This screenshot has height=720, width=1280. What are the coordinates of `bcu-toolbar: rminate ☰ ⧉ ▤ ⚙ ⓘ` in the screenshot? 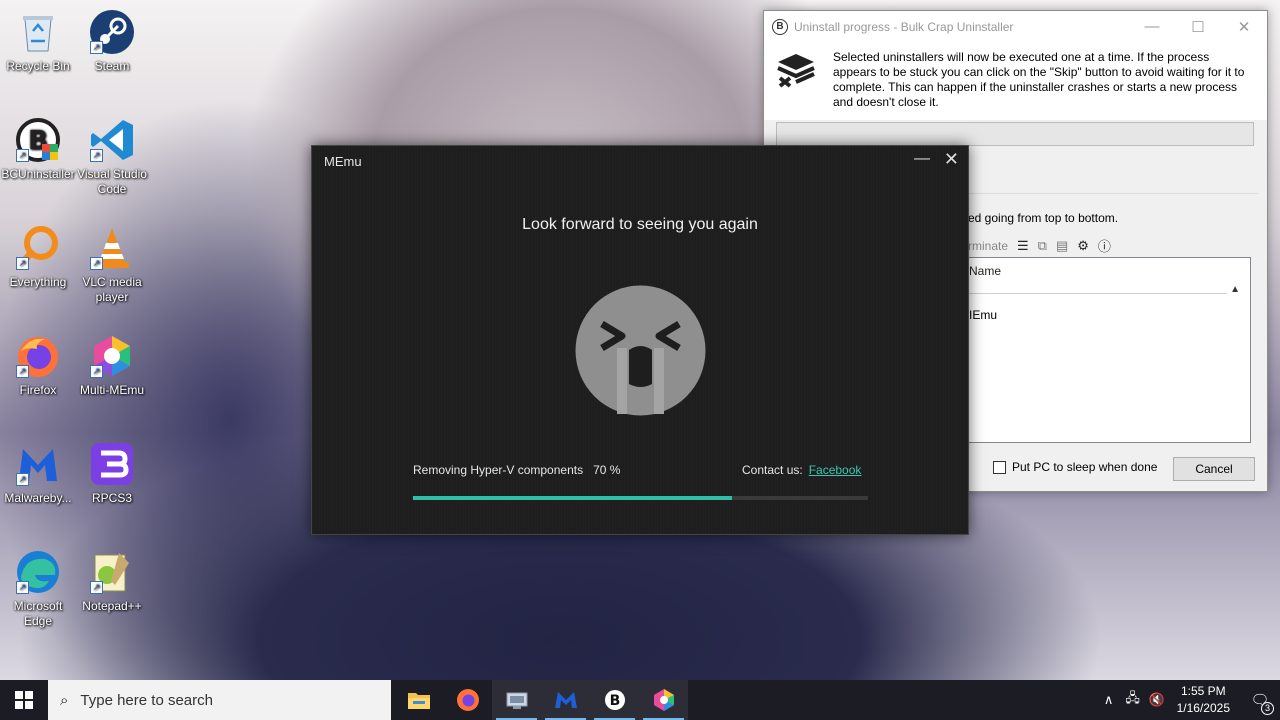 It's located at (1039, 245).